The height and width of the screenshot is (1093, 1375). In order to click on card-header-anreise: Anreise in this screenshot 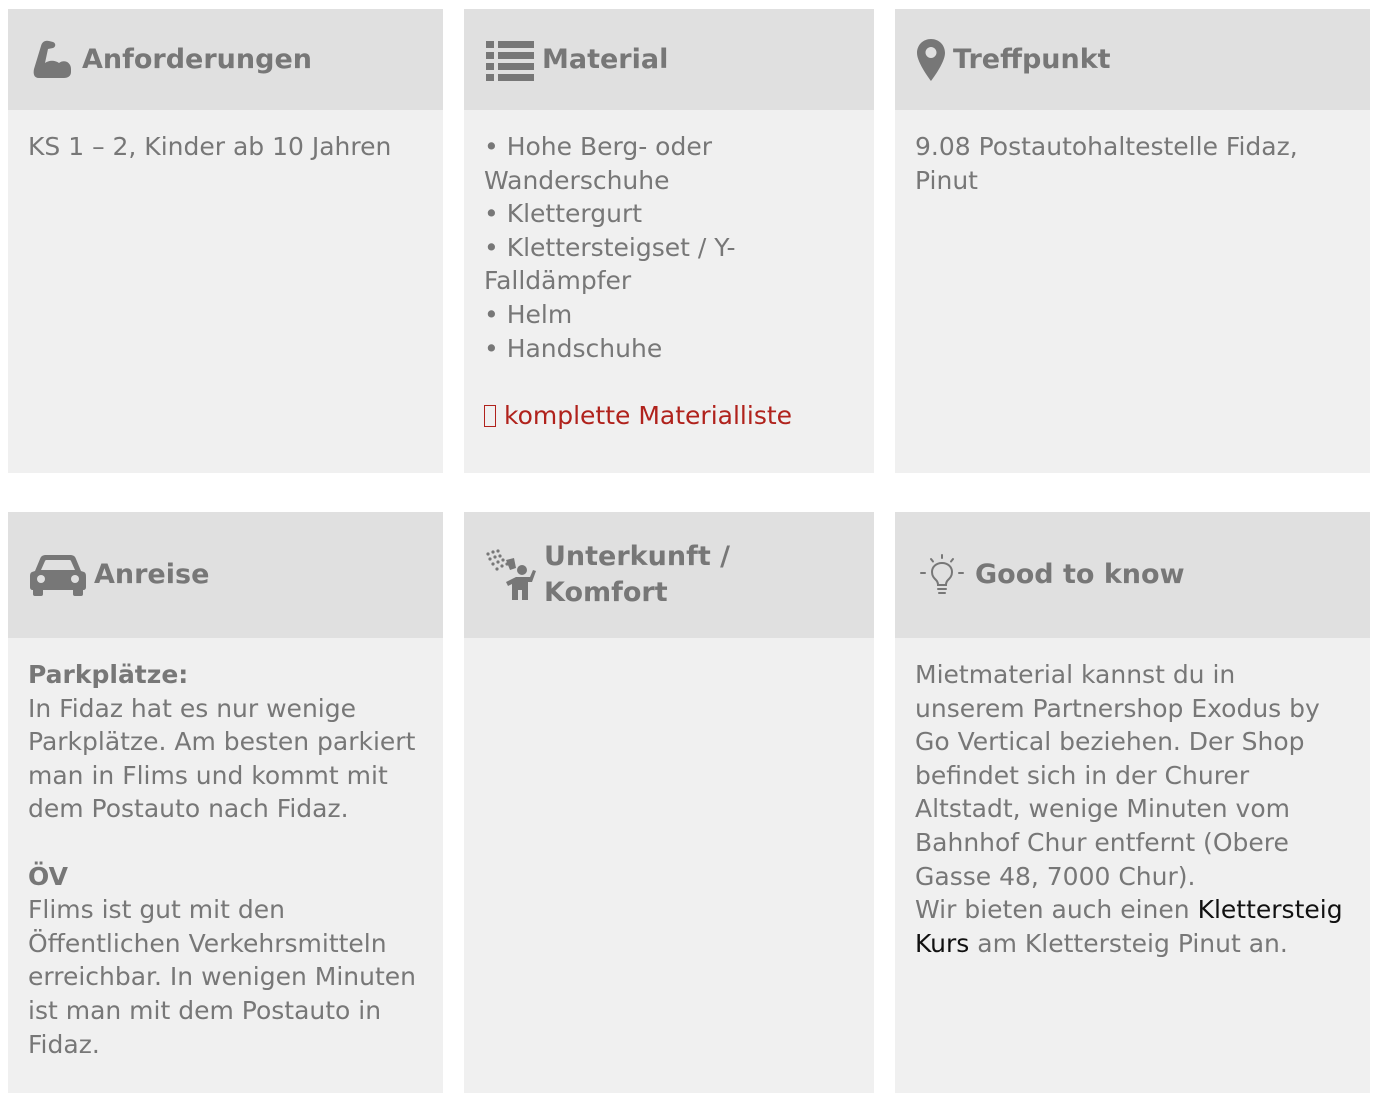, I will do `click(225, 575)`.